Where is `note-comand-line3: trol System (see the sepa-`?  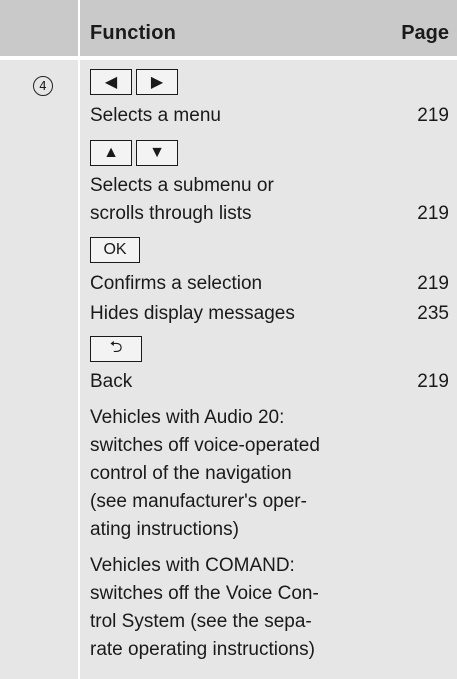
note-comand-line3: trol System (see the sepa- is located at coordinates (201, 621).